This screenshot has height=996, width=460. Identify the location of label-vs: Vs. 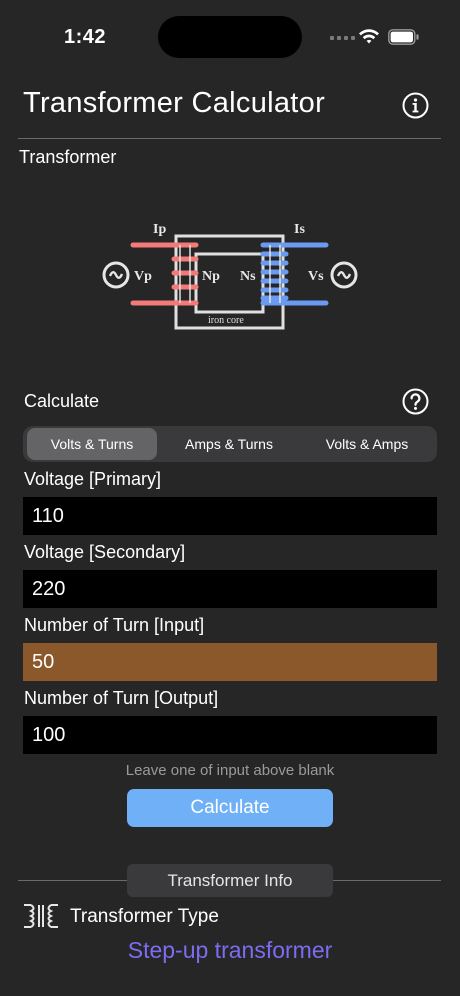
(316, 276).